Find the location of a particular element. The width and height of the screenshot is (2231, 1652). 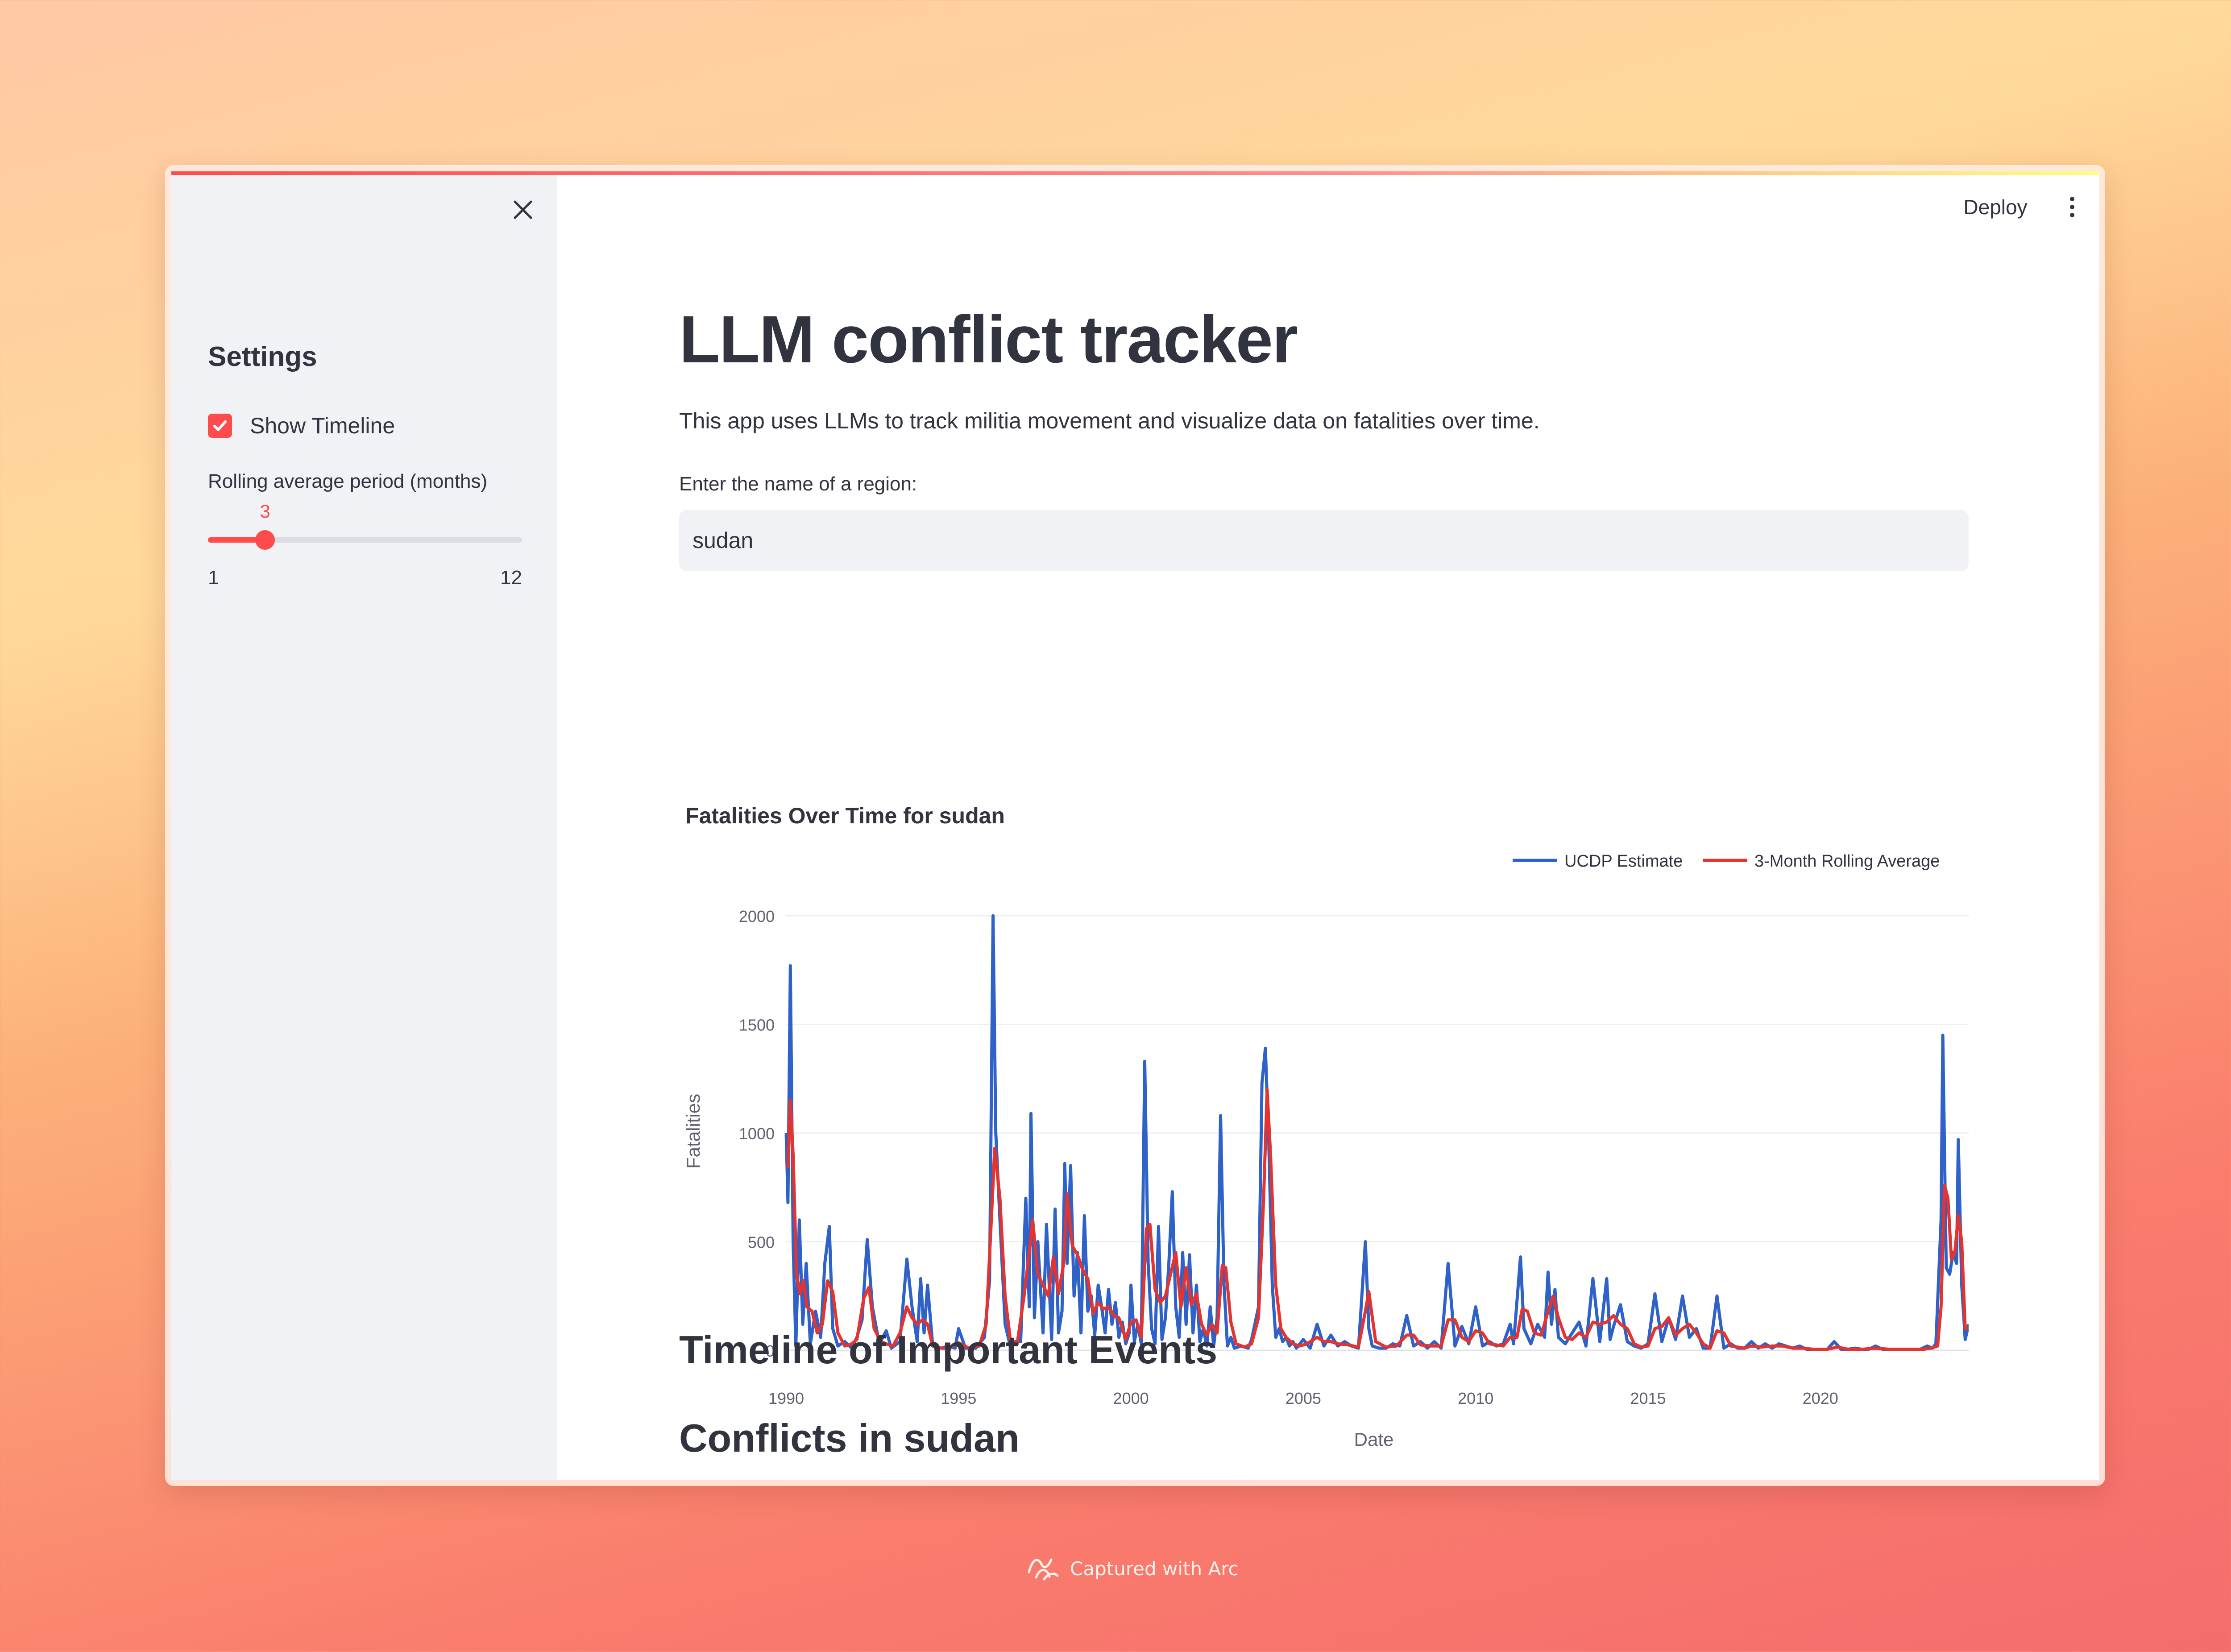

top-decoration-bar is located at coordinates (1135, 173).